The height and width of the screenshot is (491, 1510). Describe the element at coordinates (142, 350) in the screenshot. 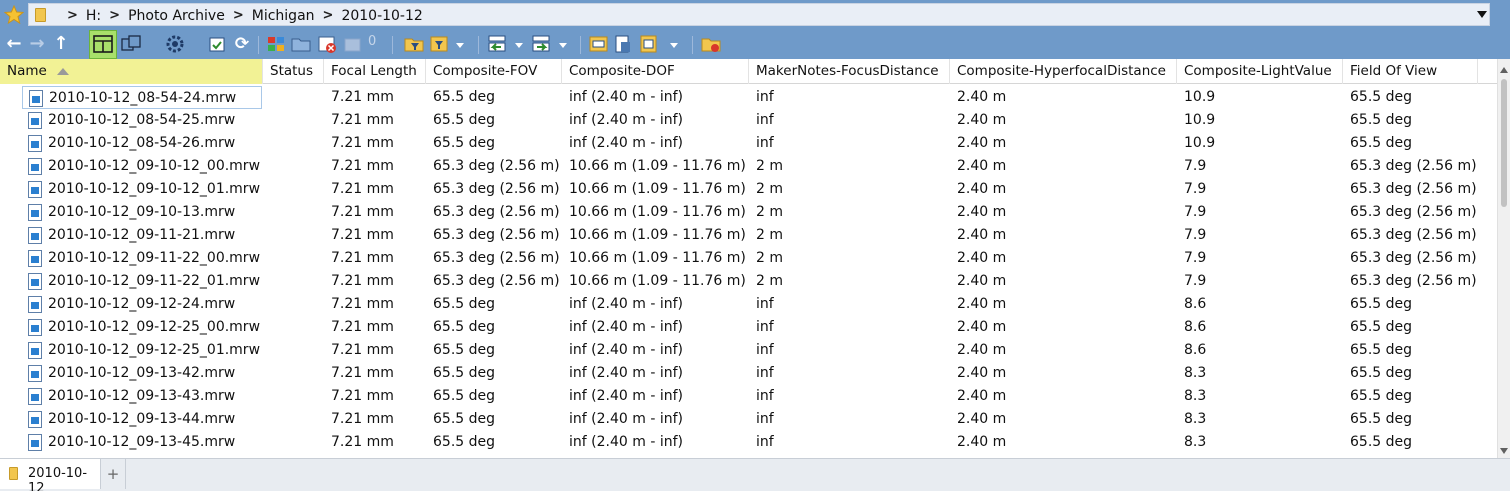

I see `file-name-cell: 2010-10-12_09-12-25_01.mrw` at that location.